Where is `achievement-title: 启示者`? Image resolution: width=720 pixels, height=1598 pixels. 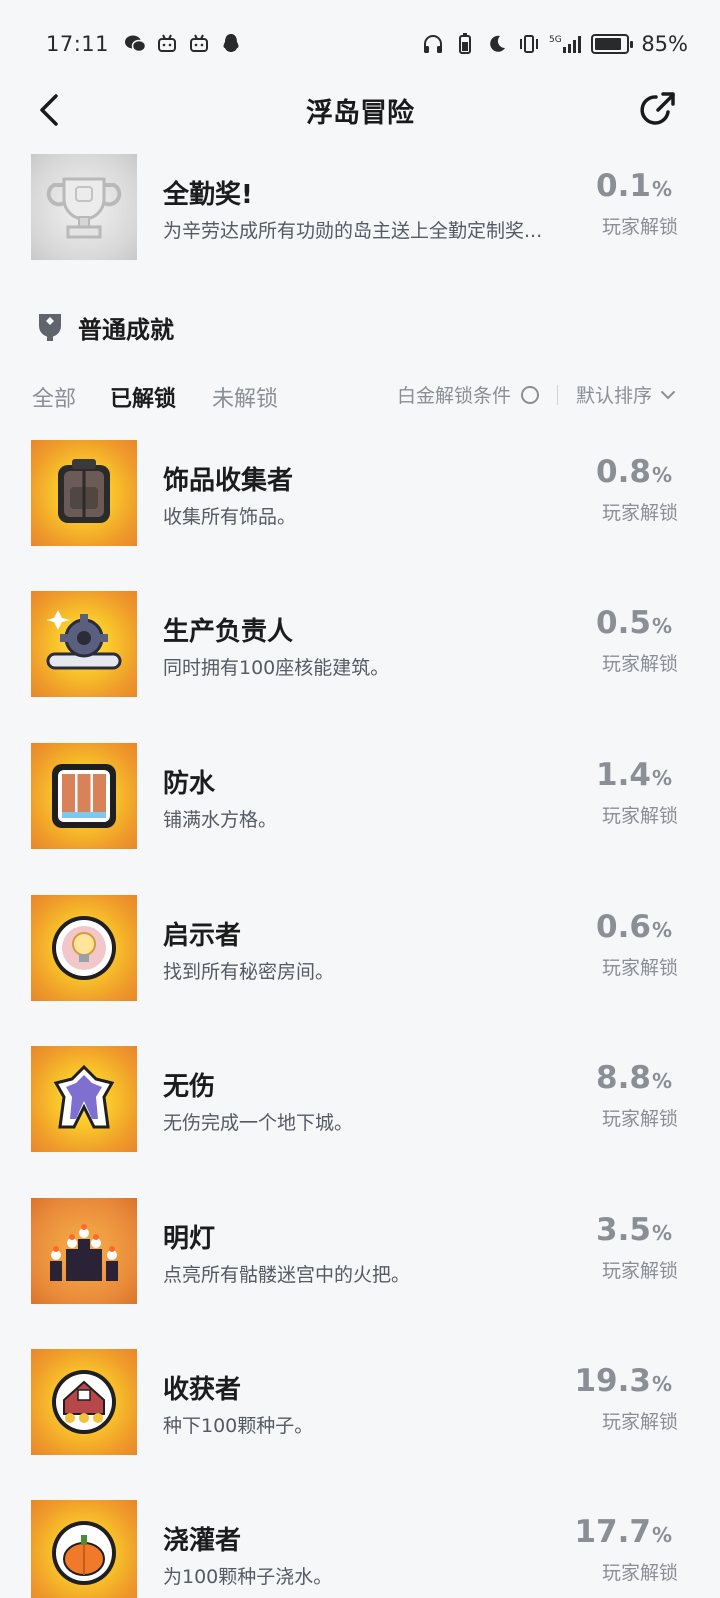
achievement-title: 启示者 is located at coordinates (202, 936).